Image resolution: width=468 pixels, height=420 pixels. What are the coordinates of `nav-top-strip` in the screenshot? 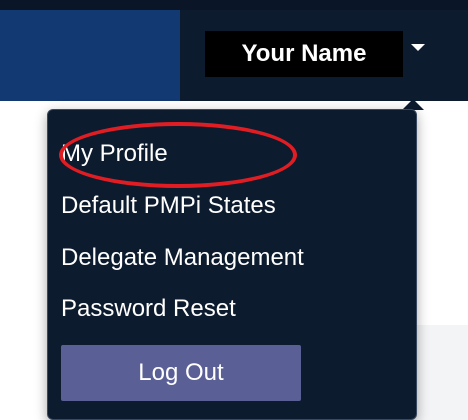 It's located at (234, 5).